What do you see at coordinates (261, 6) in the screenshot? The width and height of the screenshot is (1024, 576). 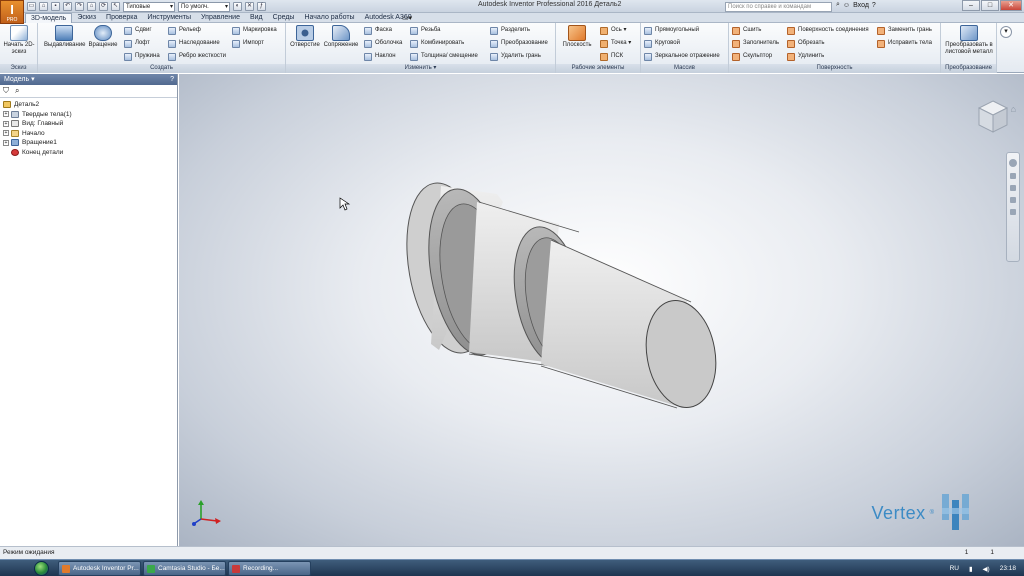 I see `parameters-icon: ƒ` at bounding box center [261, 6].